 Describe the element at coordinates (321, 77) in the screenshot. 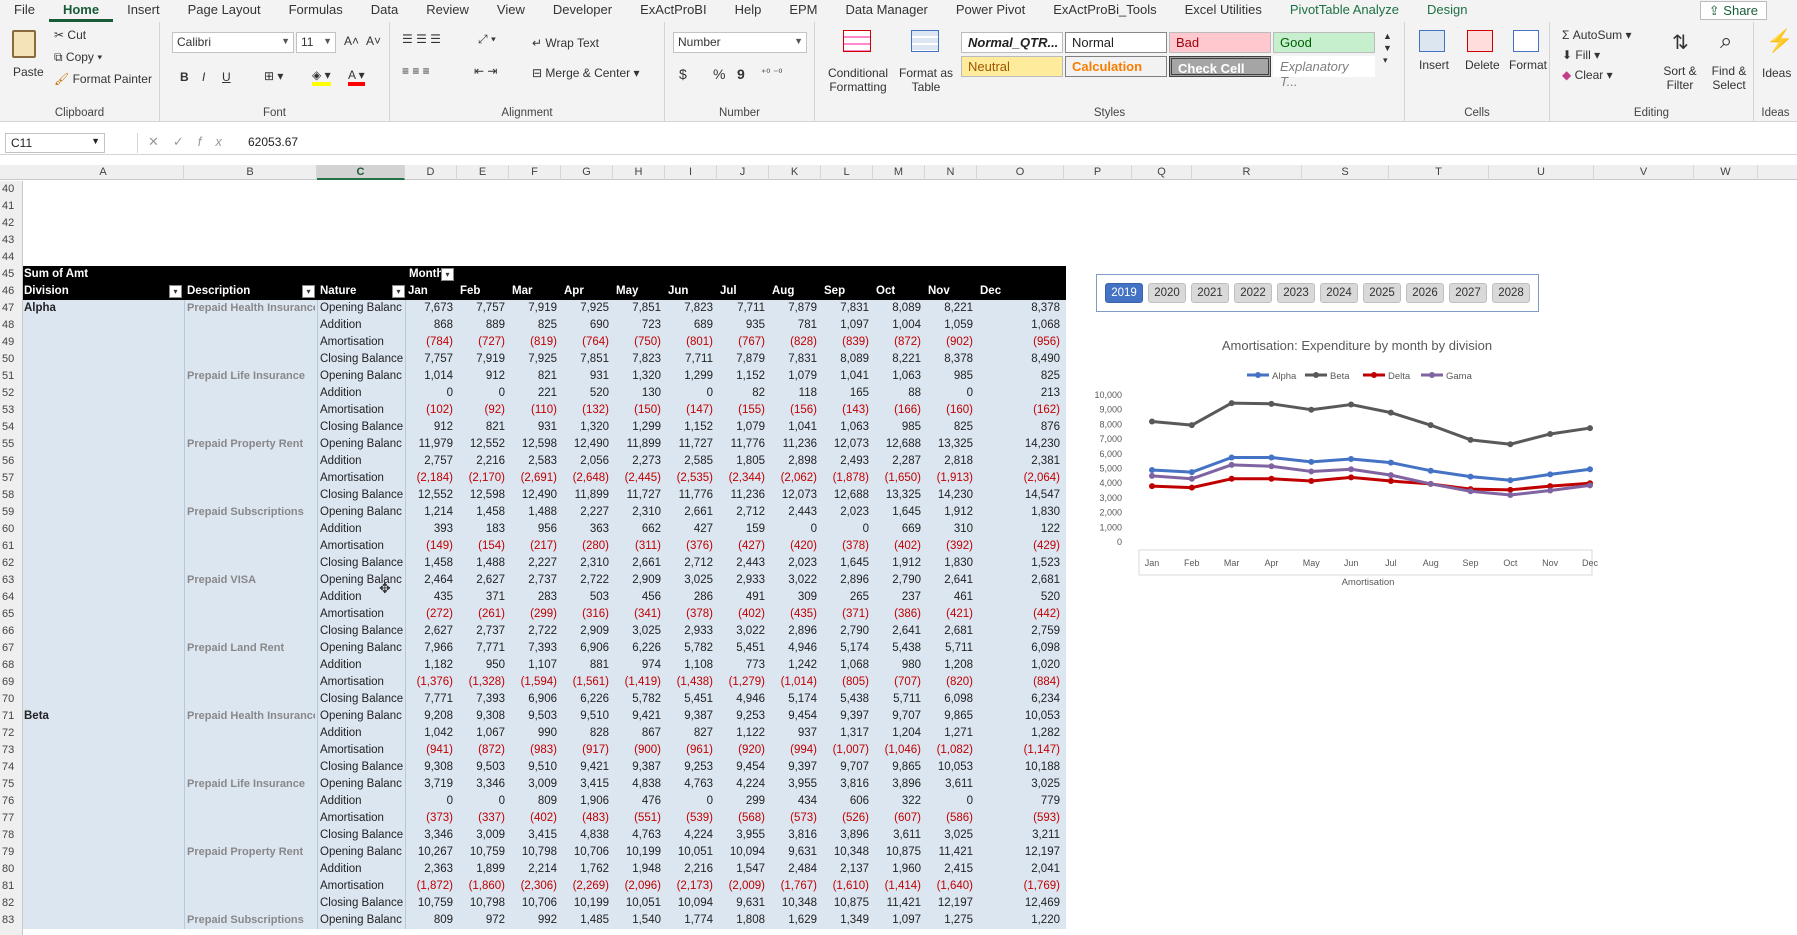

I see `fill-color-icon: ◈ ▾` at that location.